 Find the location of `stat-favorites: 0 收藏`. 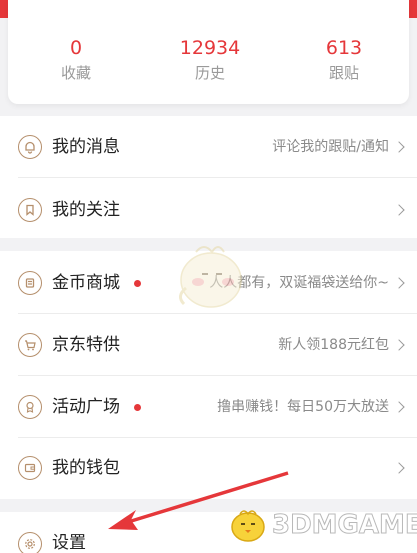

stat-favorites: 0 收藏 is located at coordinates (76, 60).